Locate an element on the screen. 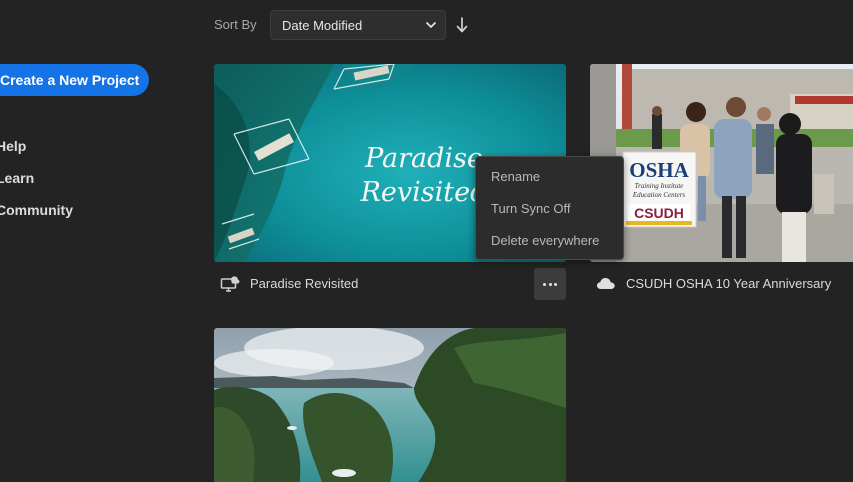 The width and height of the screenshot is (853, 482). menu-item-rename: Rename is located at coordinates (549, 177).